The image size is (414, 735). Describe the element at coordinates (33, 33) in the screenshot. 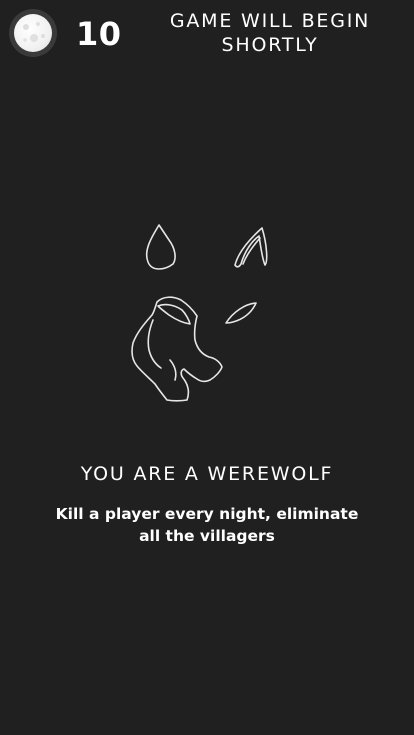

I see `full-moon-icon` at that location.